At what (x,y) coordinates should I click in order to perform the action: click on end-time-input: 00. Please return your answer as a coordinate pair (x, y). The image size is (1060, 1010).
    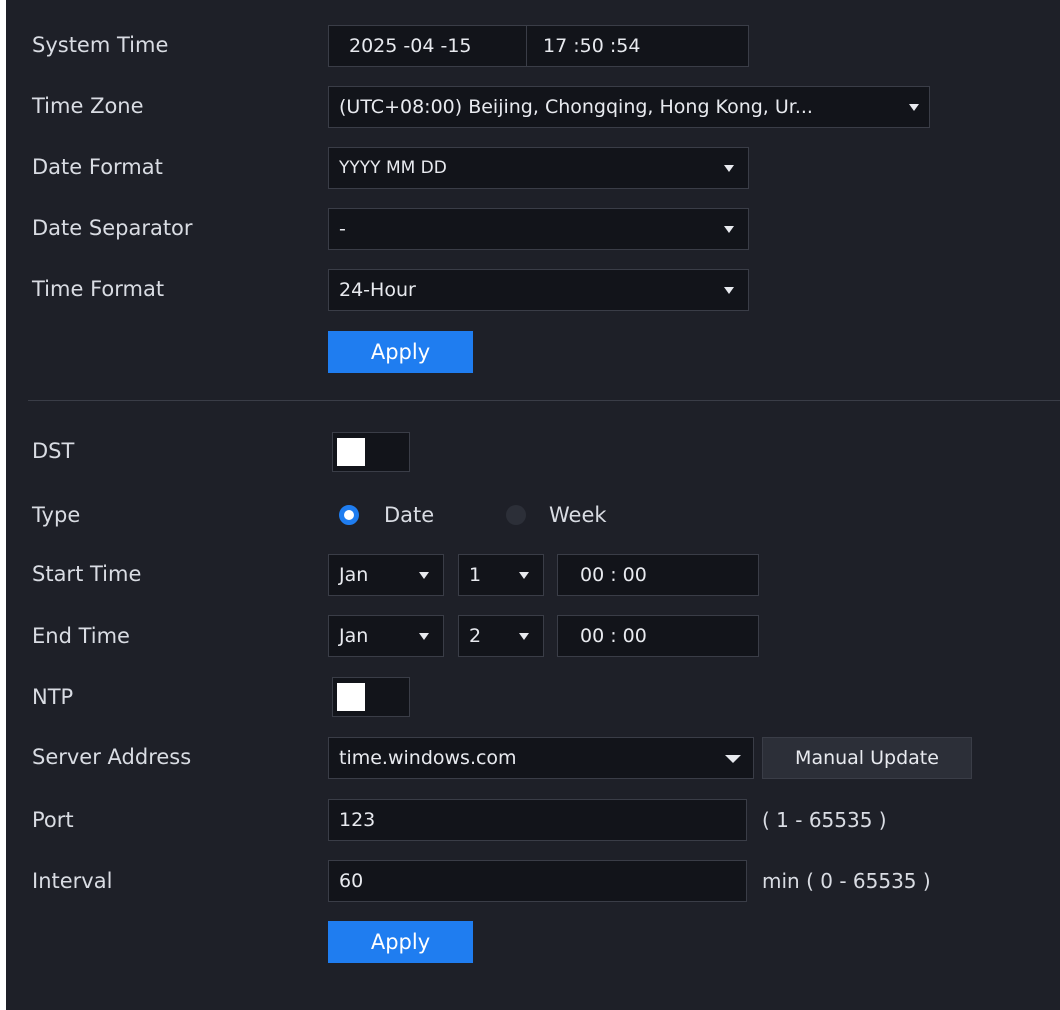
    Looking at the image, I should click on (658, 636).